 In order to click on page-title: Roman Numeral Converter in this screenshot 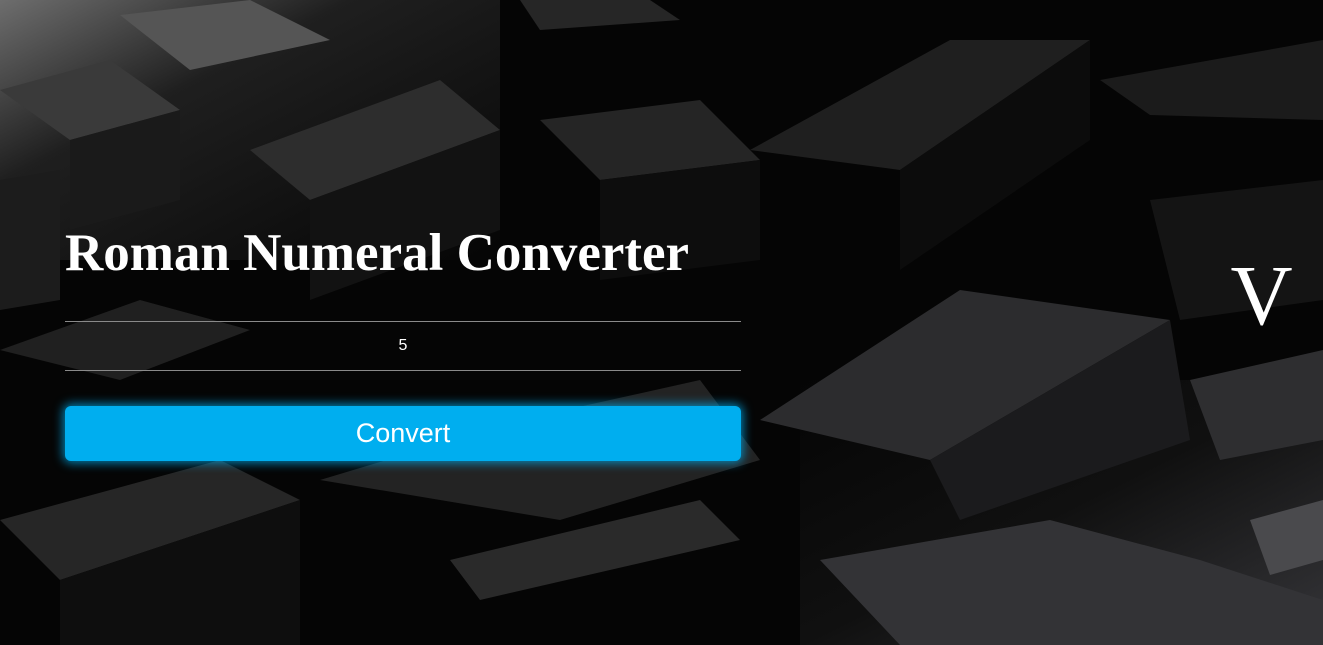, I will do `click(377, 253)`.